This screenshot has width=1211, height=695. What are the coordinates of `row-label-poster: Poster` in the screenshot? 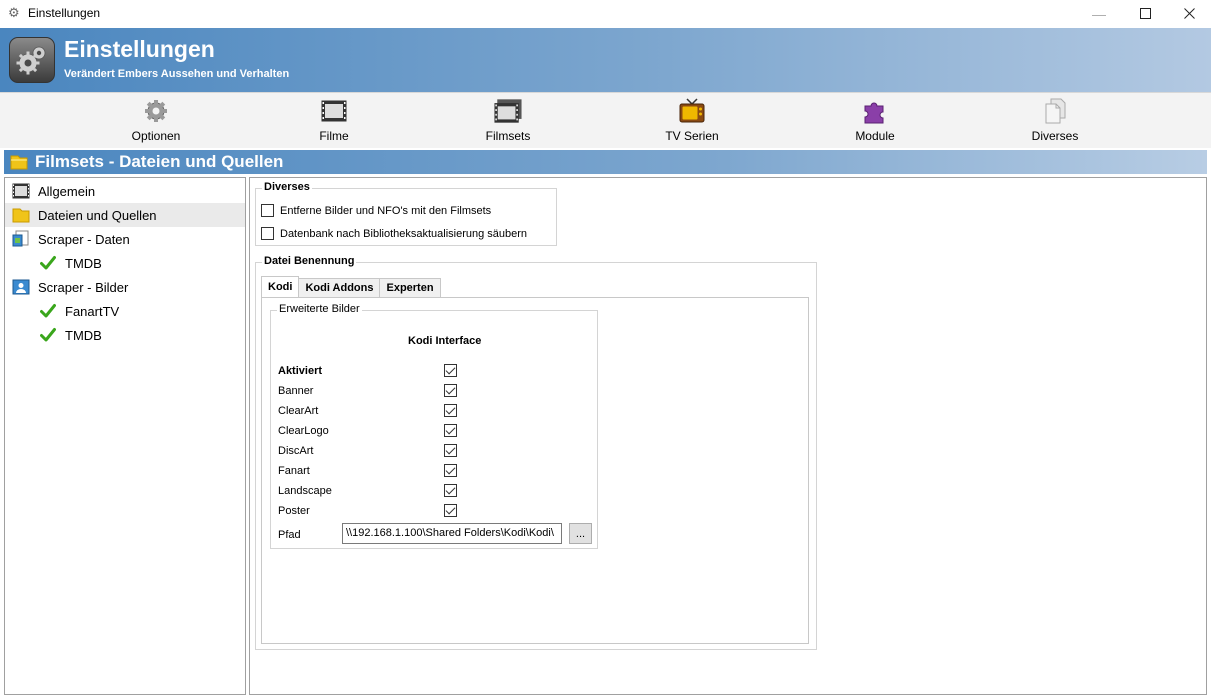 It's located at (294, 511).